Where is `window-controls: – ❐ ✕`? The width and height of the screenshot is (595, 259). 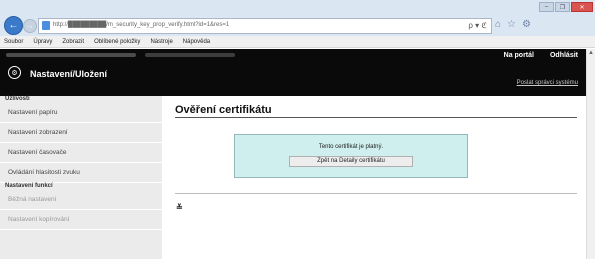
window-controls: – ❐ ✕ is located at coordinates (566, 7).